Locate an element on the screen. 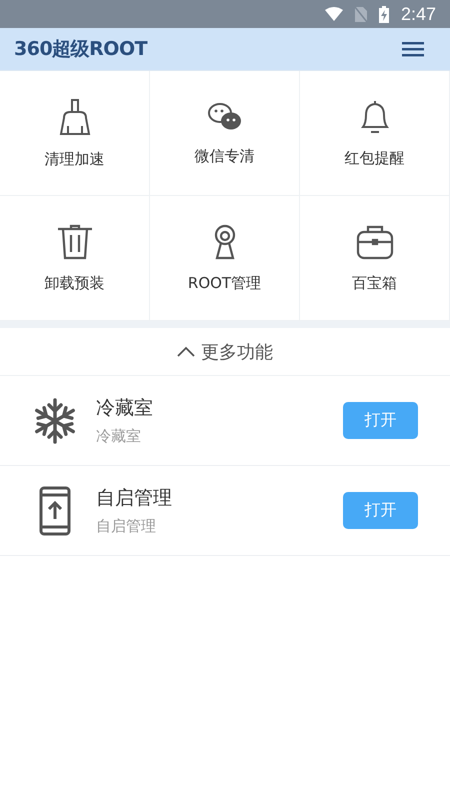 The width and height of the screenshot is (450, 800). chat-bubbles-icon is located at coordinates (224, 116).